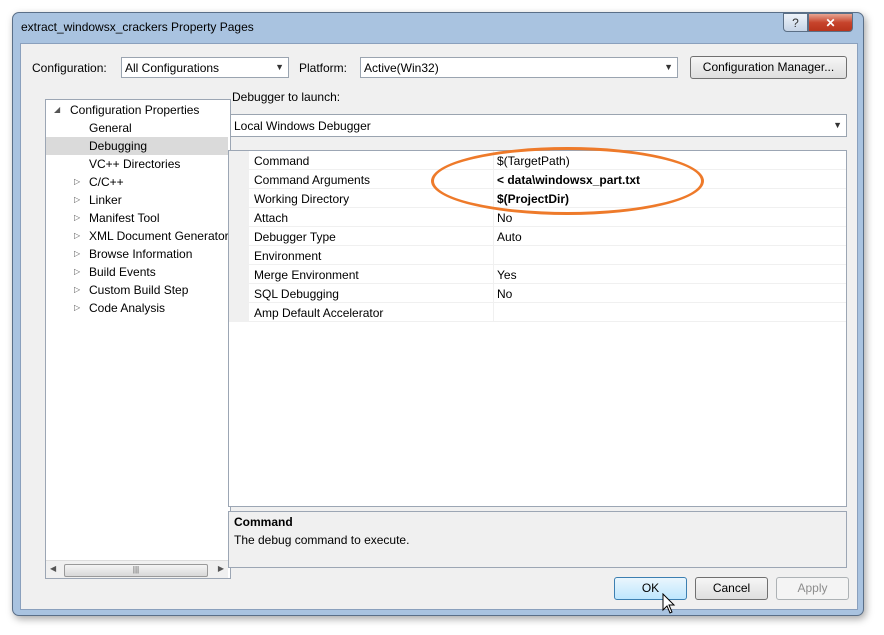 The width and height of the screenshot is (884, 635). I want to click on description-title: Command, so click(263, 522).